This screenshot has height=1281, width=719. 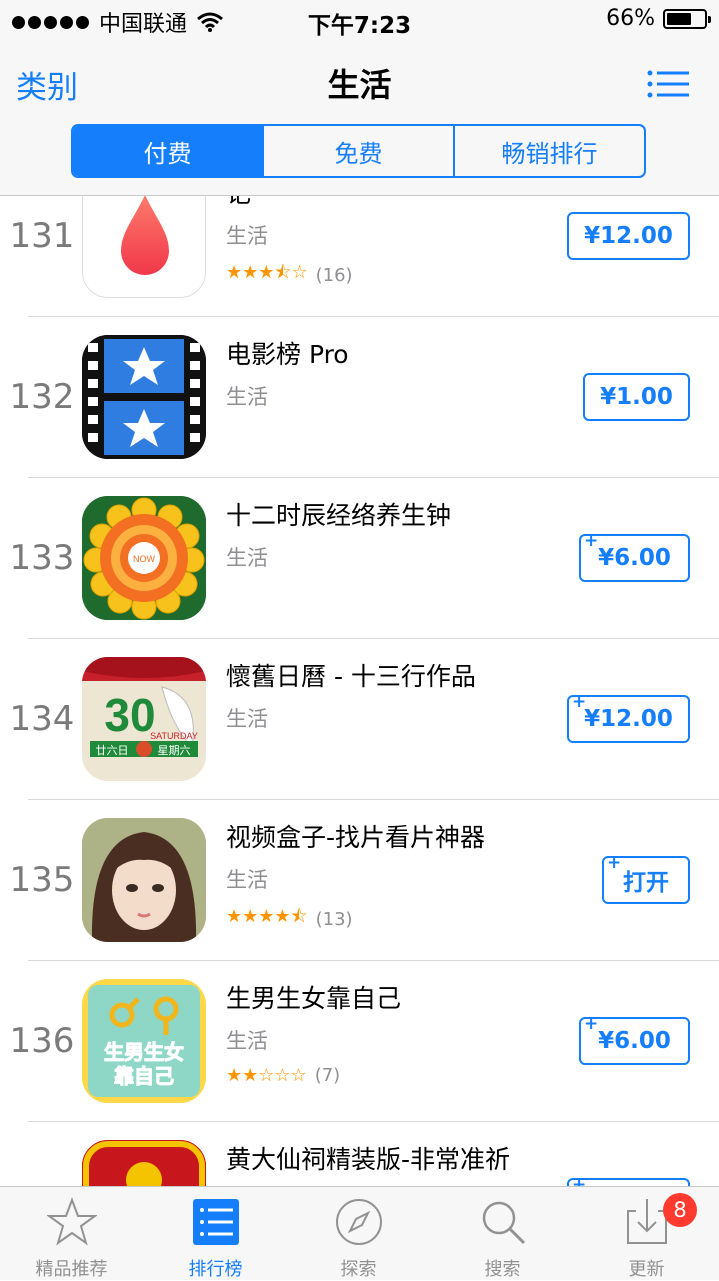 What do you see at coordinates (646, 1234) in the screenshot?
I see `tab-updates: 8 更新` at bounding box center [646, 1234].